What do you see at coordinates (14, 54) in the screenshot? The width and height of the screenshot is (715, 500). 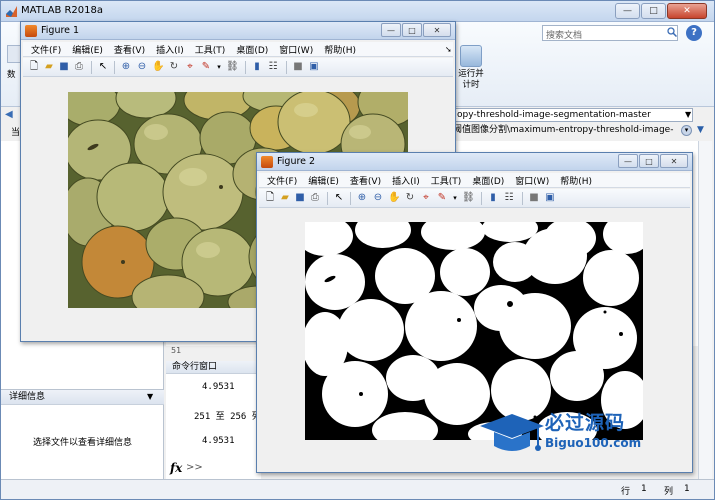 I see `ribbon-button-fragment` at bounding box center [14, 54].